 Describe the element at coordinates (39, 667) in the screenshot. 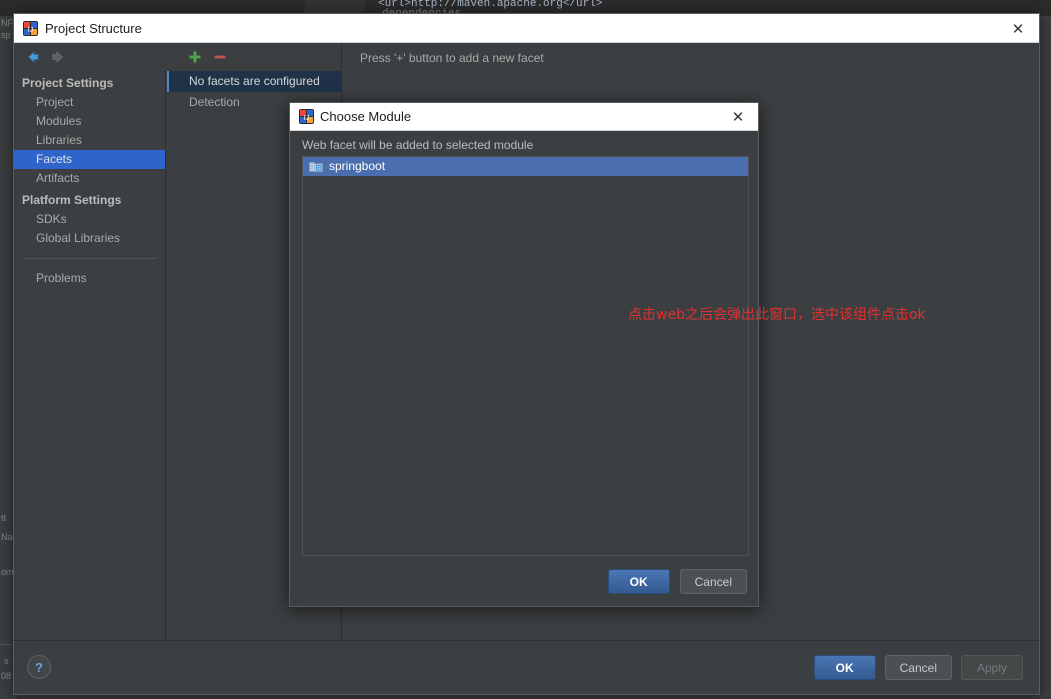

I see `help-button: ?` at that location.